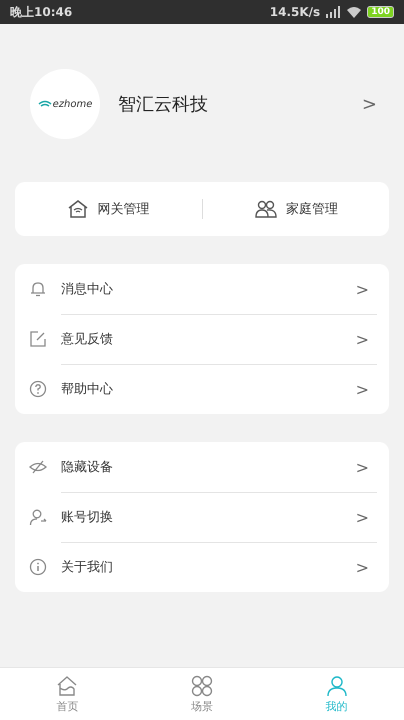 The image size is (404, 720). I want to click on bell-icon, so click(38, 289).